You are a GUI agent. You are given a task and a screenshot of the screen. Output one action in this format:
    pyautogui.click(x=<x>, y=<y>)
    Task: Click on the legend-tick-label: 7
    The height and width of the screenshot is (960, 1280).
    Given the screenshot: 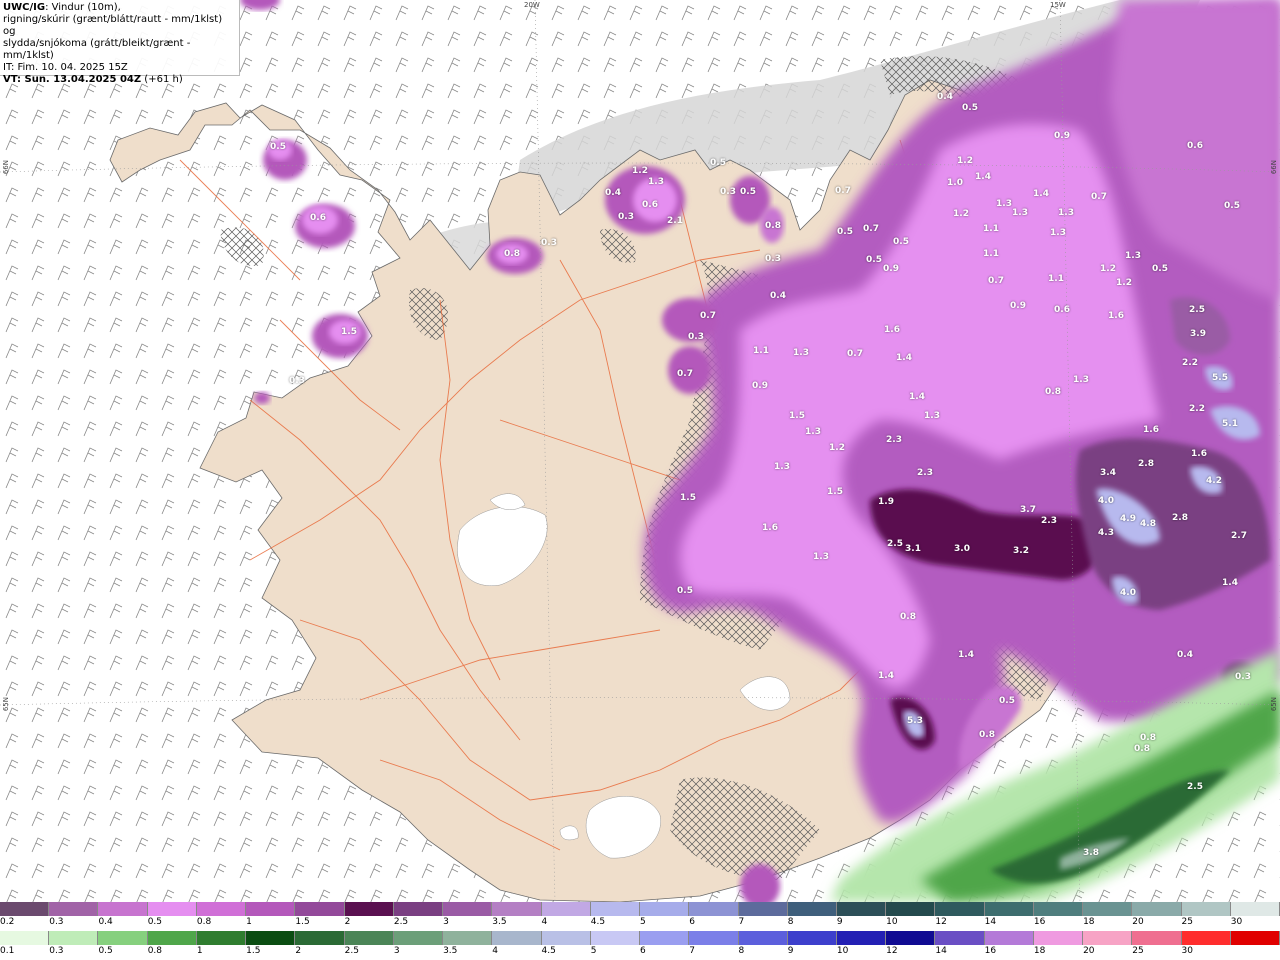 What is the action you would take?
    pyautogui.click(x=692, y=951)
    